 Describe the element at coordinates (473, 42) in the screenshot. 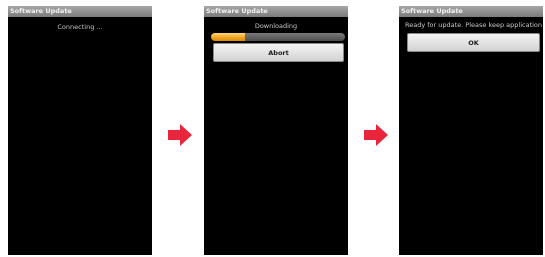

I see `ok-button: OK` at that location.